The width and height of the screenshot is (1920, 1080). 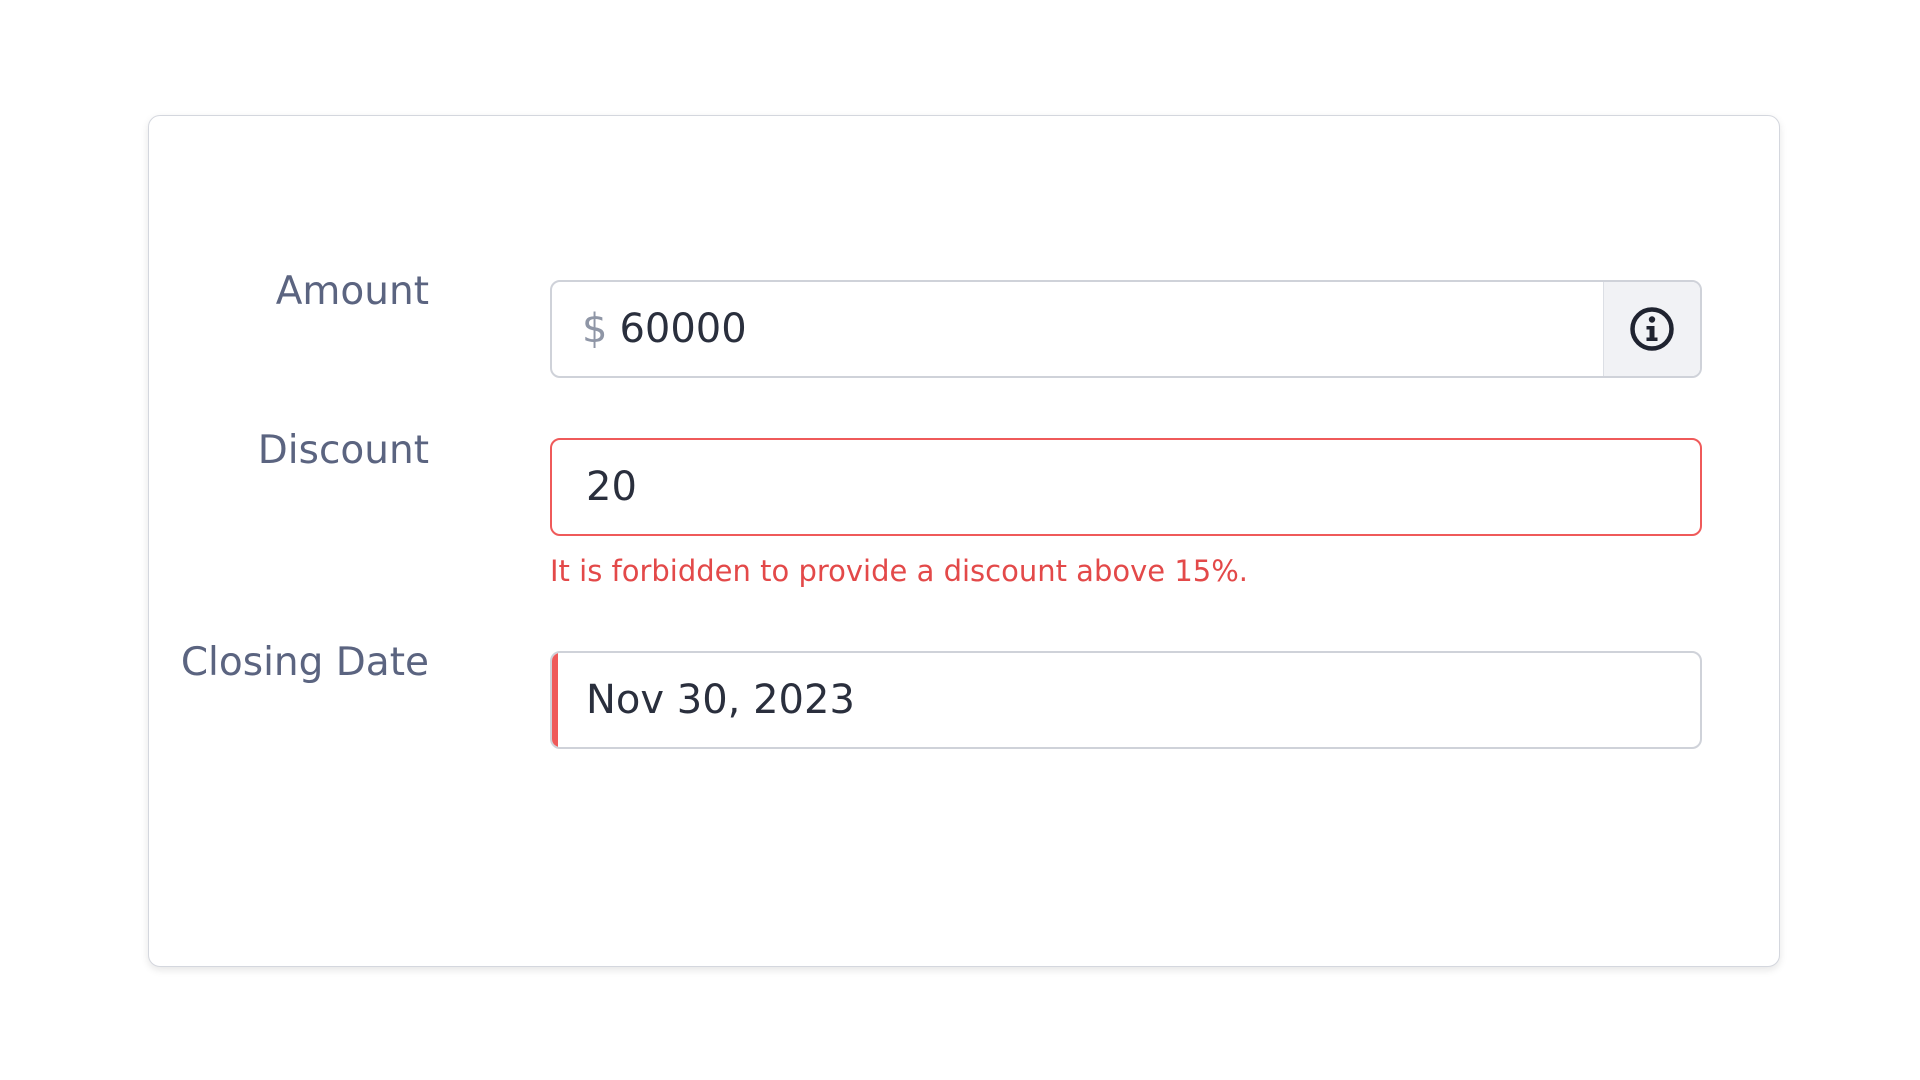 What do you see at coordinates (683, 329) in the screenshot?
I see `amount-value: 60000` at bounding box center [683, 329].